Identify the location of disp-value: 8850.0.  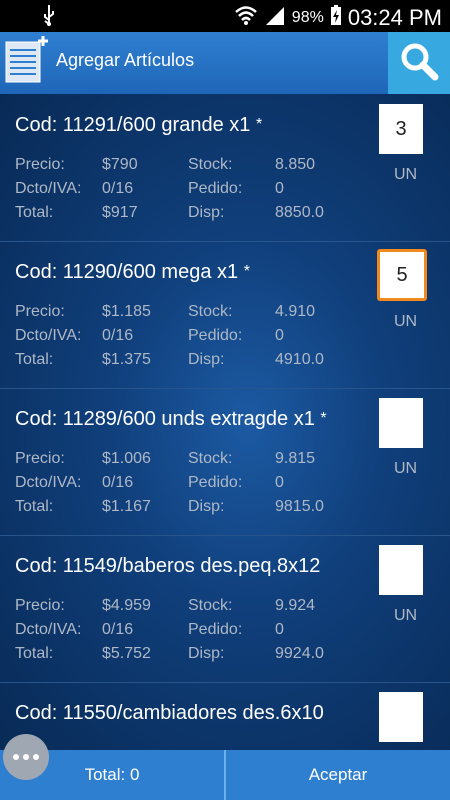
(299, 212).